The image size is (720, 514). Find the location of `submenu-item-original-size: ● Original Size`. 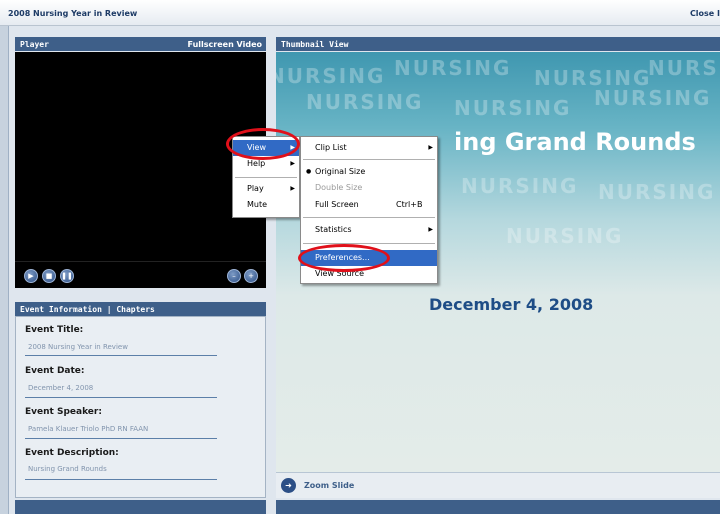

submenu-item-original-size: ● Original Size is located at coordinates (369, 172).